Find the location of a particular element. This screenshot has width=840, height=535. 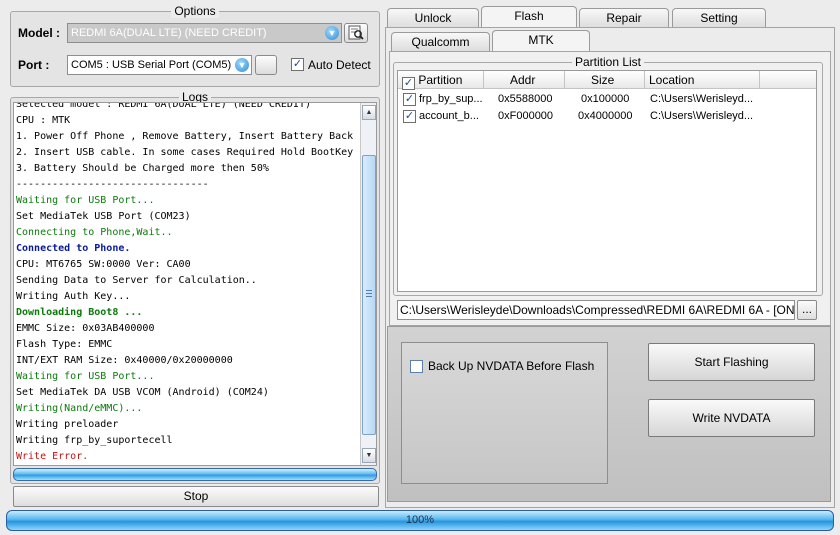

col-head-size: Size is located at coordinates (605, 80).